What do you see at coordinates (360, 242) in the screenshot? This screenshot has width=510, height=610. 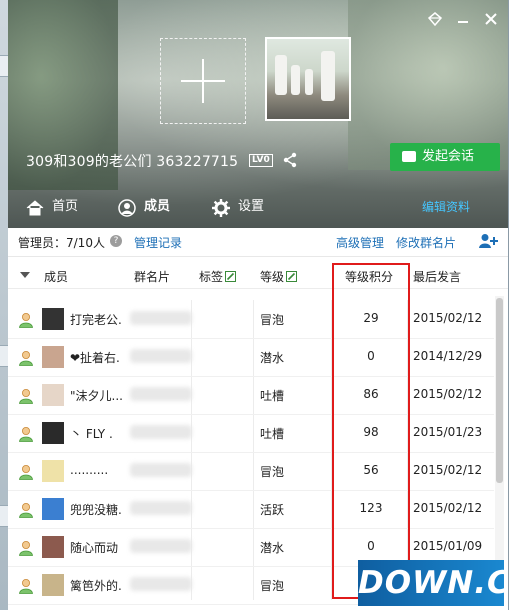 I see `advanced-manage-link: 高级管理` at bounding box center [360, 242].